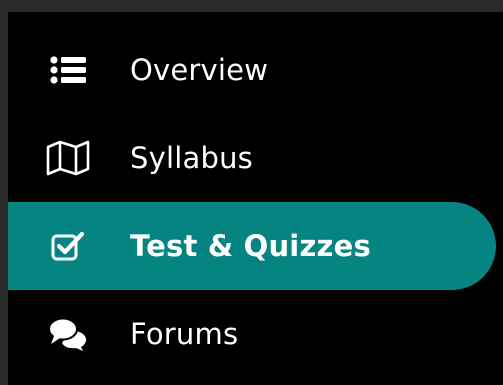  I want to click on map-icon, so click(68, 158).